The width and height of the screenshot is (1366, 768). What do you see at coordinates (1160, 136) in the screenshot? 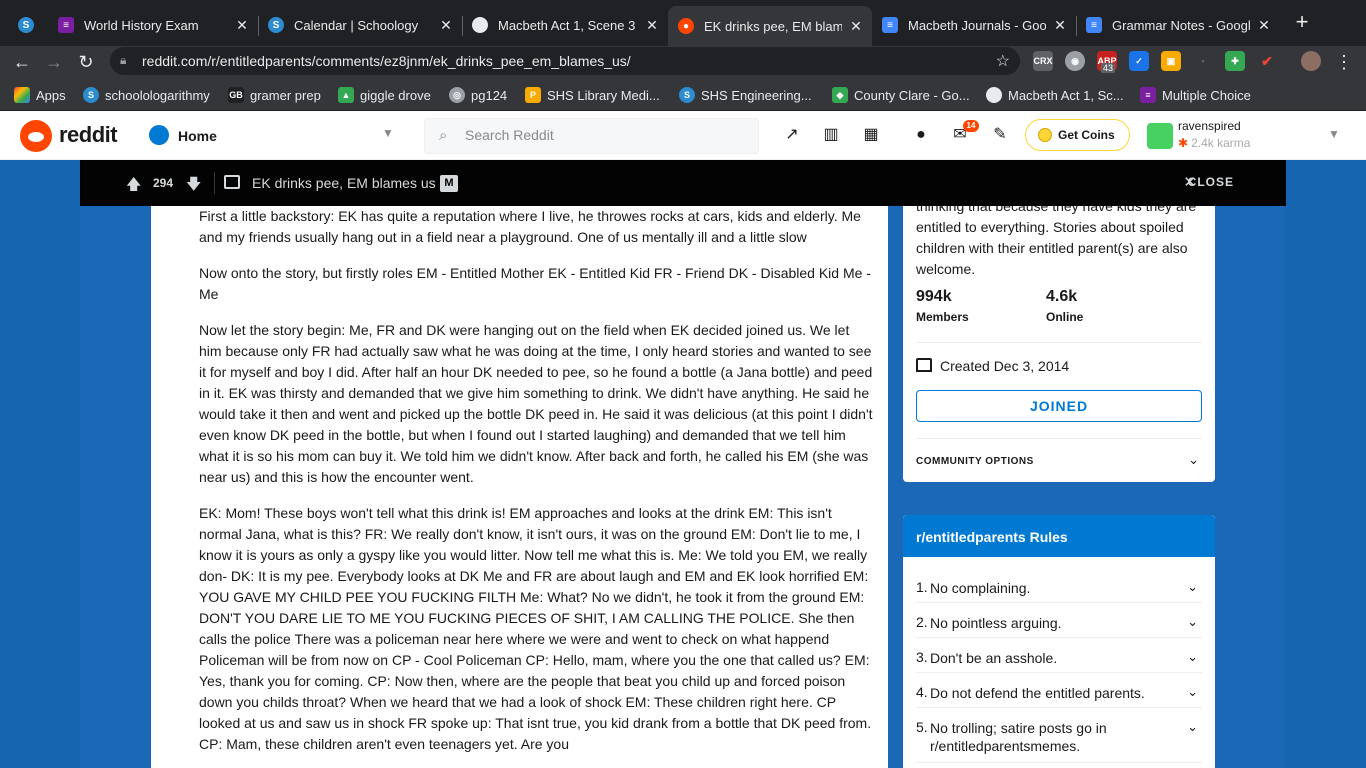
I see `user-avatar` at bounding box center [1160, 136].